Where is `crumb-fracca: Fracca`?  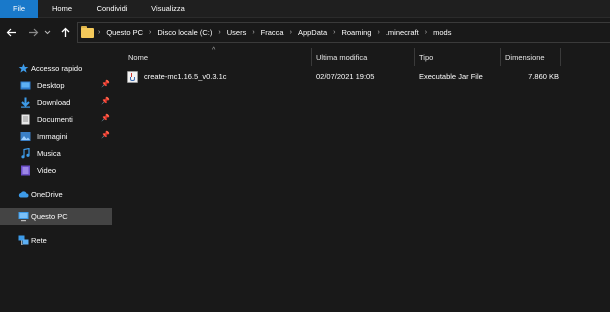
crumb-fracca: Fracca is located at coordinates (272, 32).